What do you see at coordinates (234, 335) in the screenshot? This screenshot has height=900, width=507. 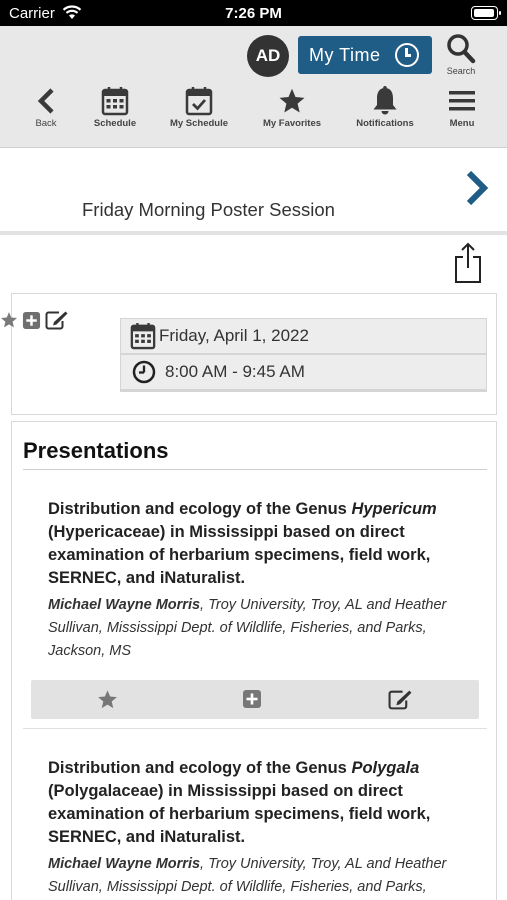 I see `session-date: Friday, April 1, 2022` at bounding box center [234, 335].